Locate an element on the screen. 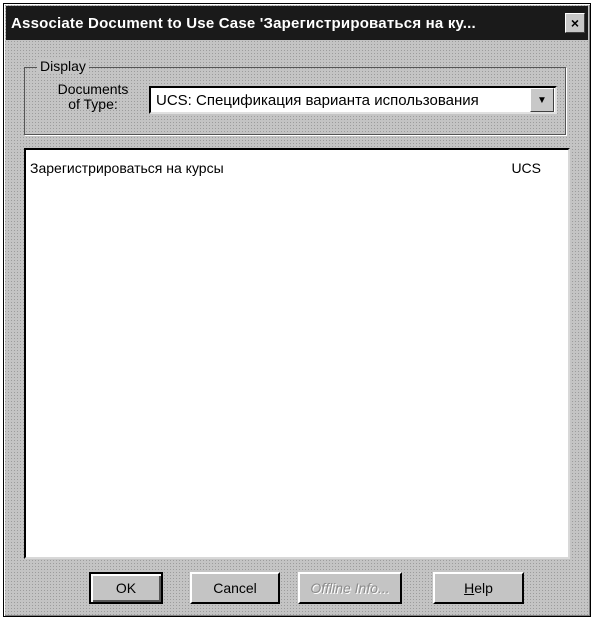 The width and height of the screenshot is (595, 621). document-name: Зарегистрироваться на курсы is located at coordinates (127, 168).